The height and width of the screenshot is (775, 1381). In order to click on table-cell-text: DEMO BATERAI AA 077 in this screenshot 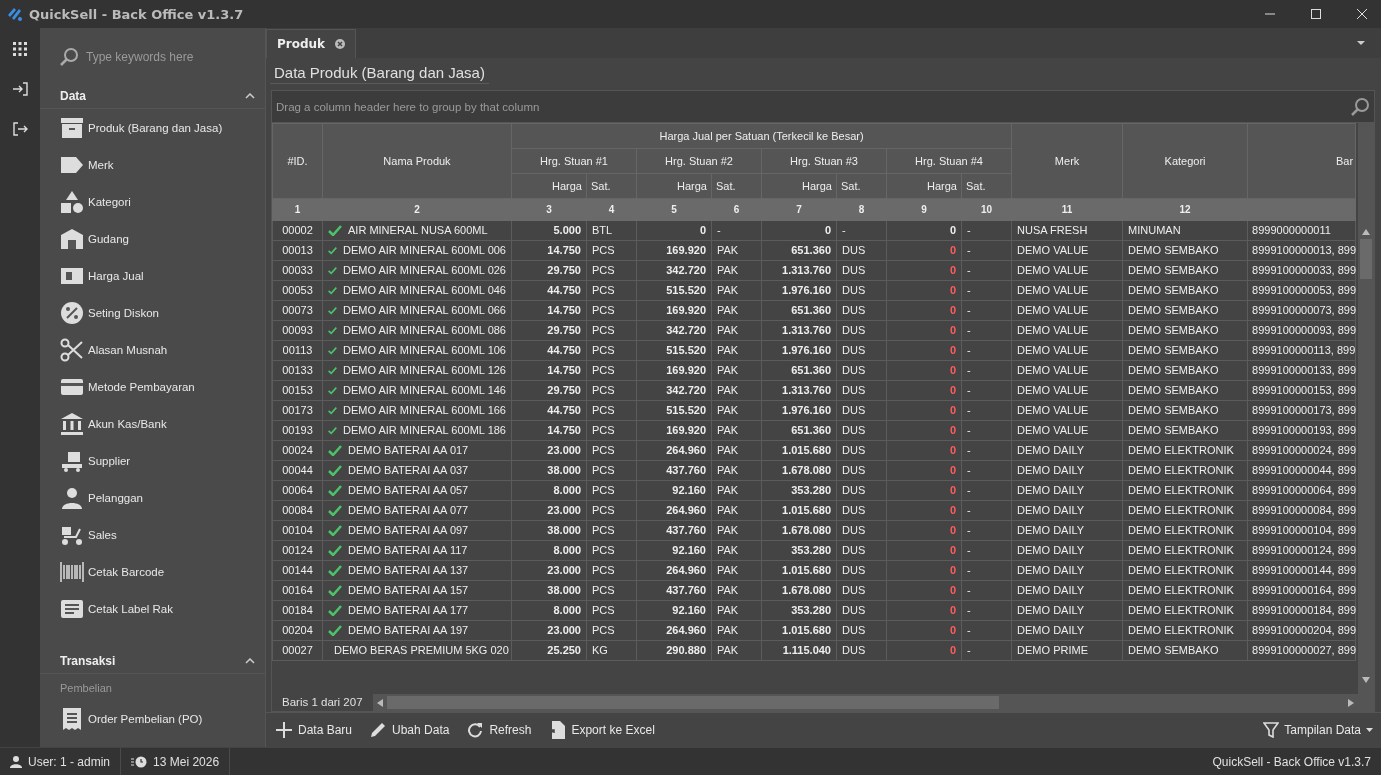, I will do `click(408, 510)`.